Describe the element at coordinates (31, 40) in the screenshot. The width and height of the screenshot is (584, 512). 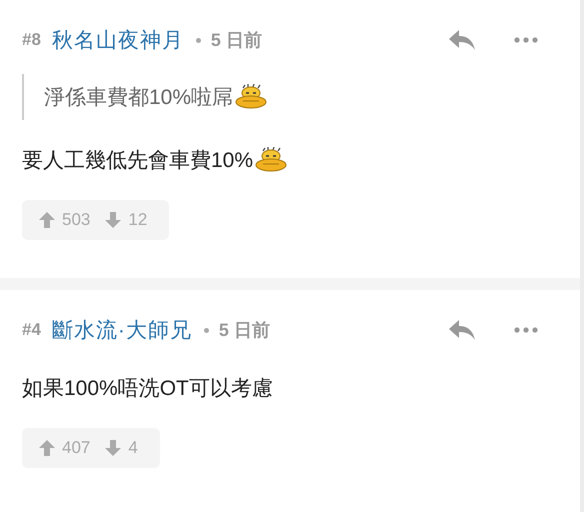
I see `comment-number: #8` at that location.